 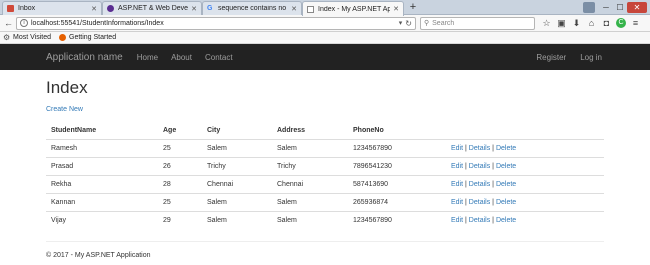 What do you see at coordinates (219, 57) in the screenshot?
I see `nav-contact: Contact` at bounding box center [219, 57].